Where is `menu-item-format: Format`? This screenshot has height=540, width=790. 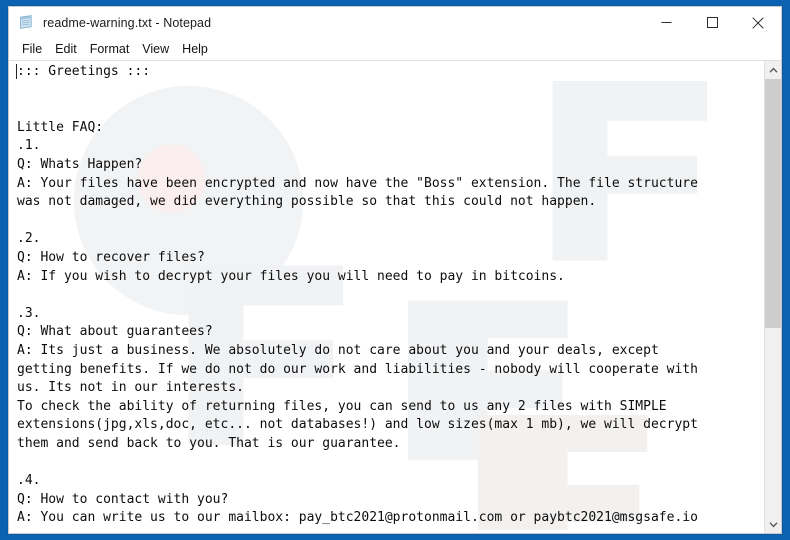
menu-item-format: Format is located at coordinates (110, 49).